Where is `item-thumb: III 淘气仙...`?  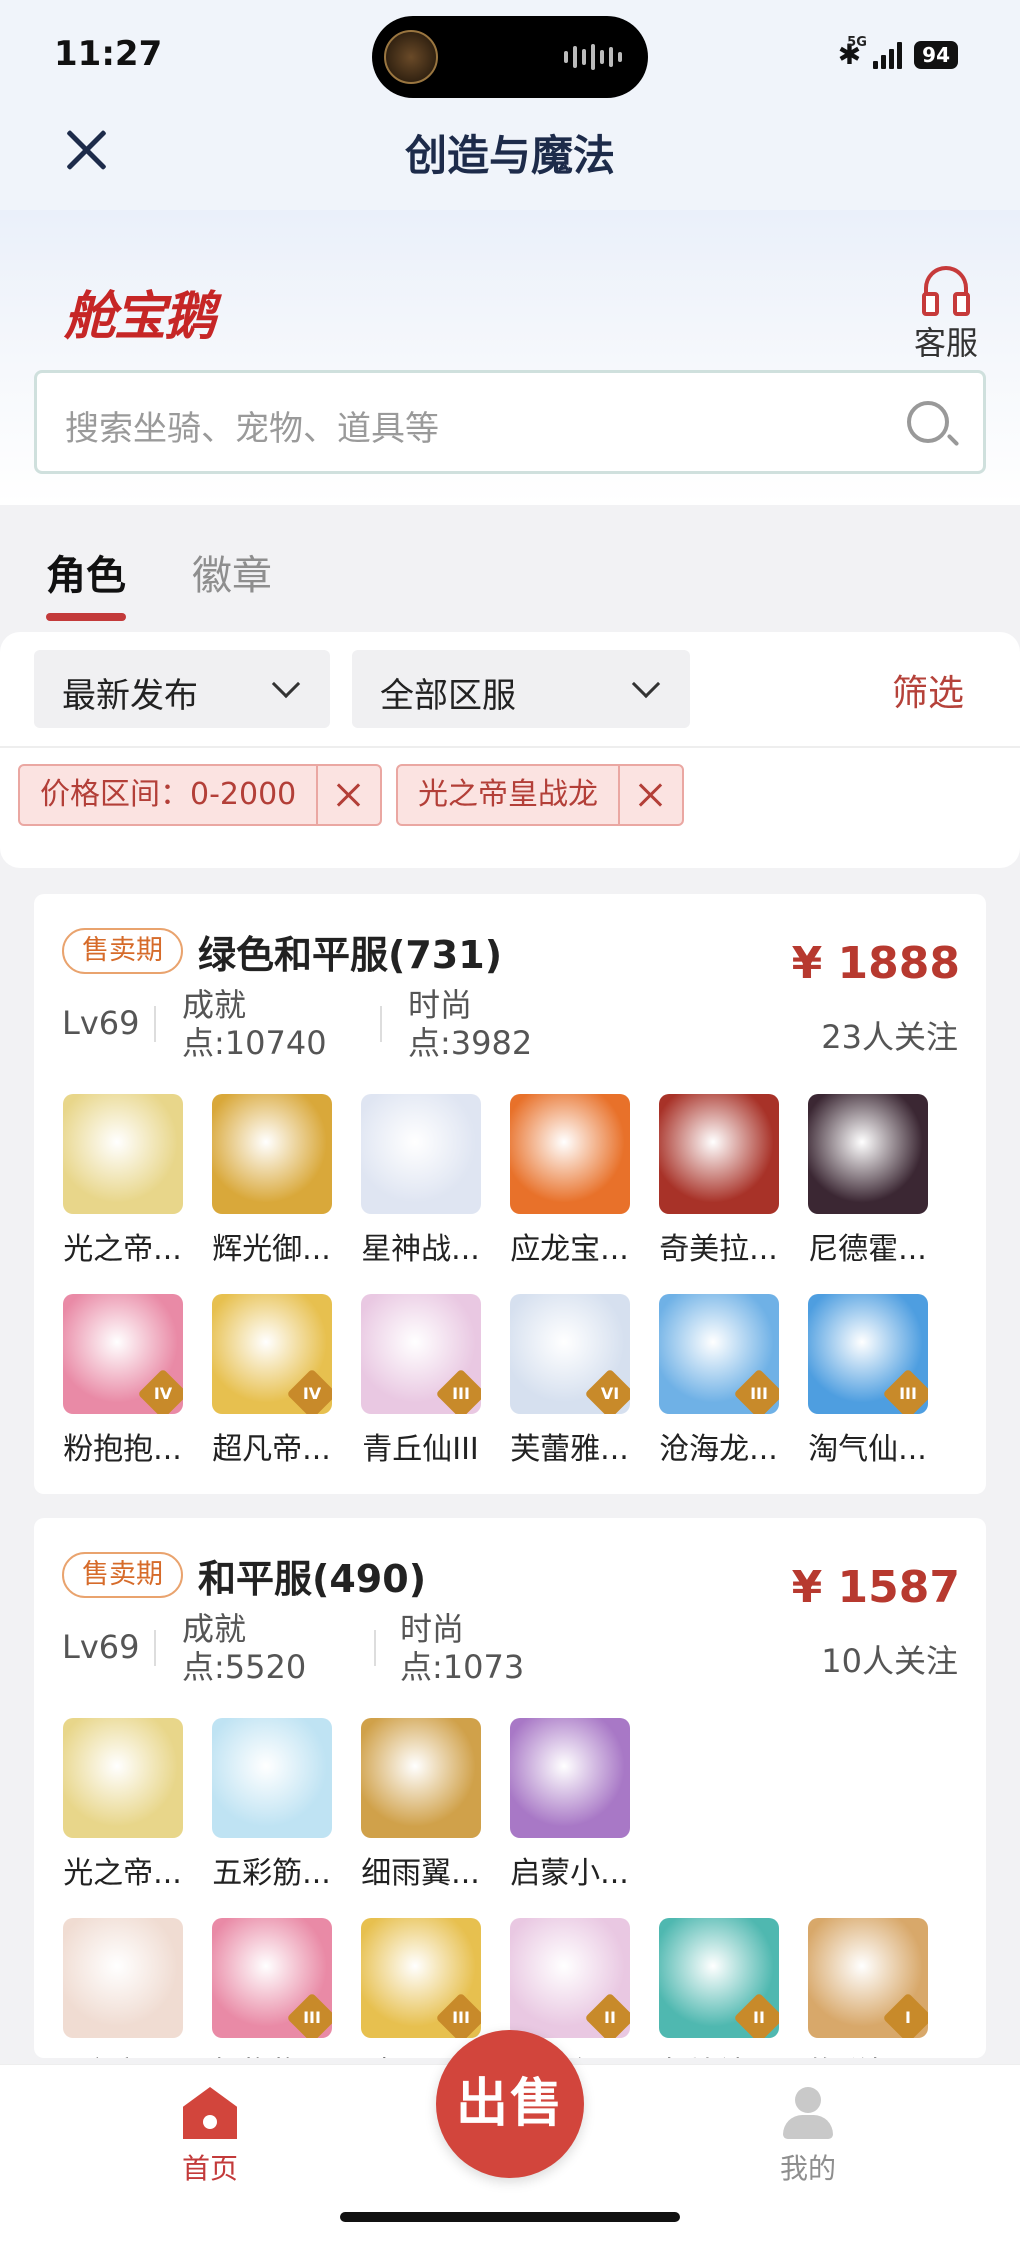
item-thumb: III 淘气仙... is located at coordinates (867, 1381).